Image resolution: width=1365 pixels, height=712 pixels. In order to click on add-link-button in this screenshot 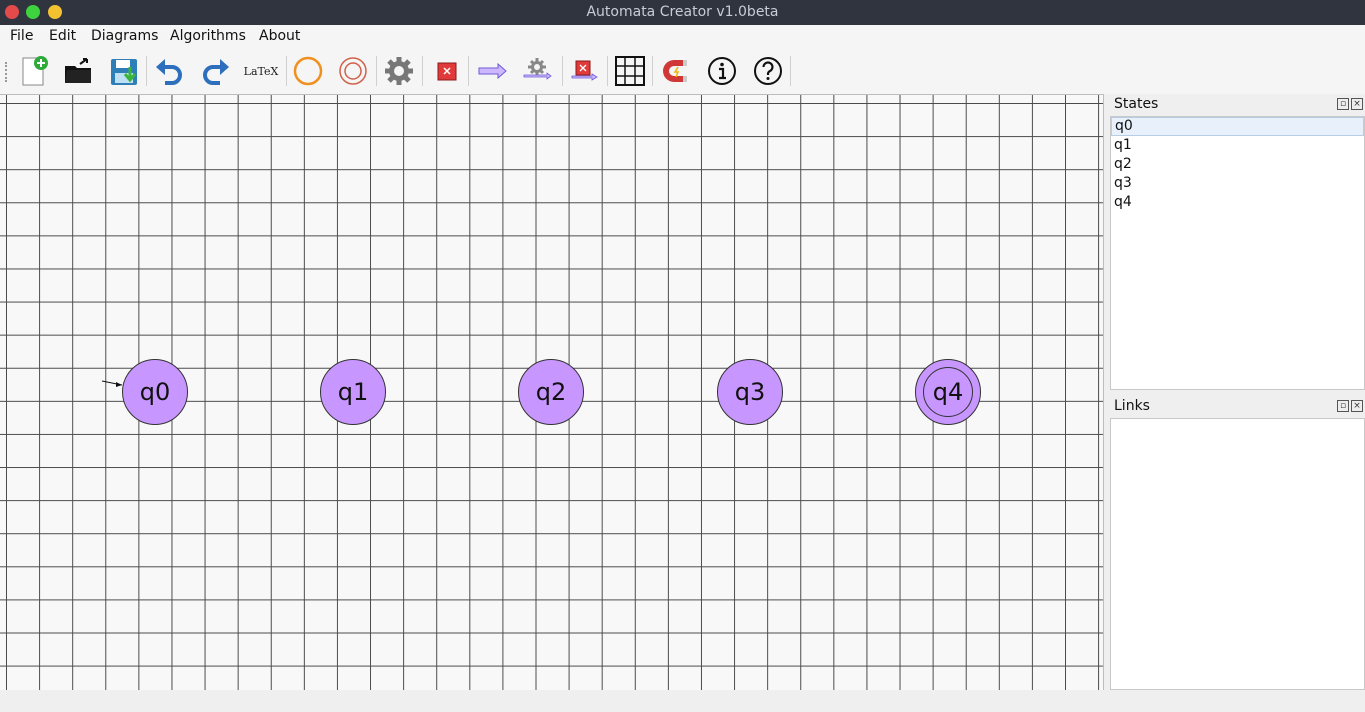, I will do `click(492, 71)`.